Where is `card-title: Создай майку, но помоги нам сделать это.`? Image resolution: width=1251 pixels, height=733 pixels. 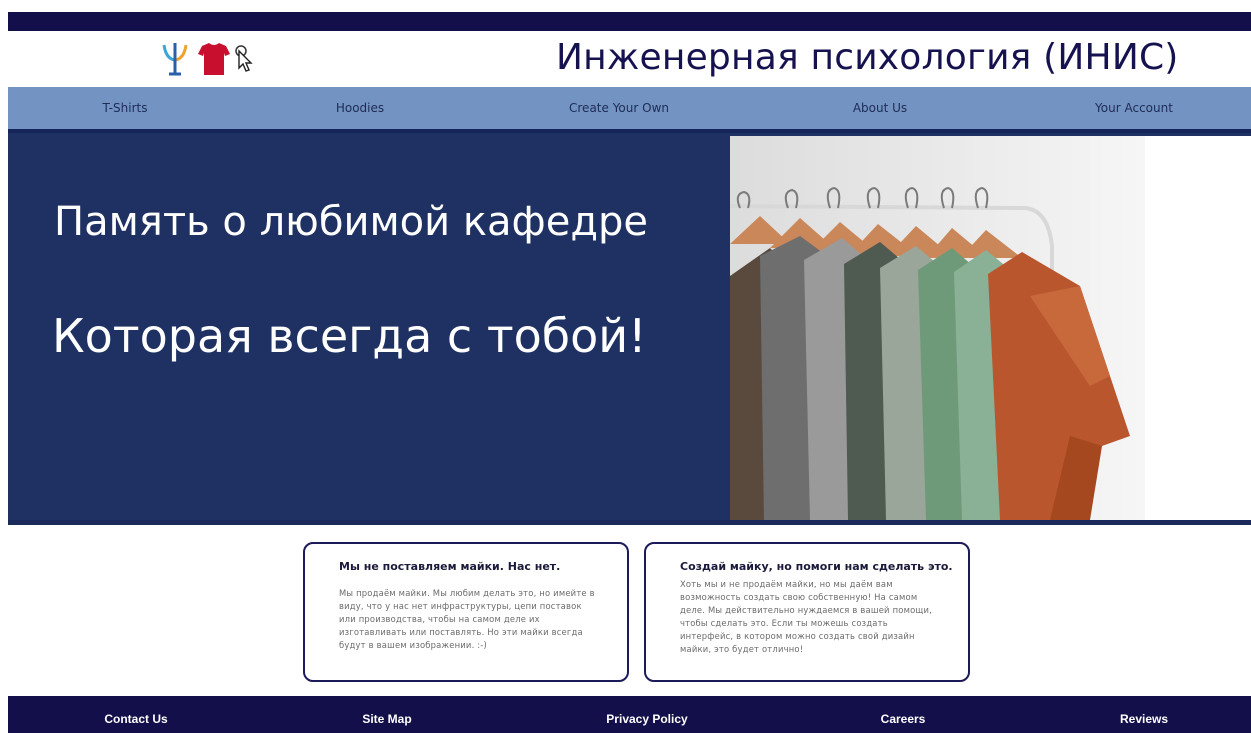
card-title: Создай майку, но помоги нам сделать это. is located at coordinates (816, 566).